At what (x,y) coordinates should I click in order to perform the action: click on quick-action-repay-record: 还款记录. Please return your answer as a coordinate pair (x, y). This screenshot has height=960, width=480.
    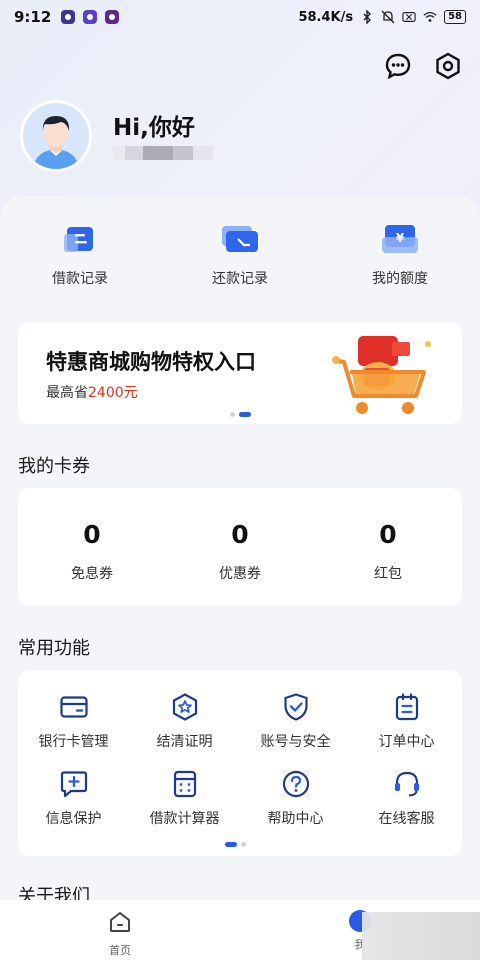
    Looking at the image, I should click on (240, 255).